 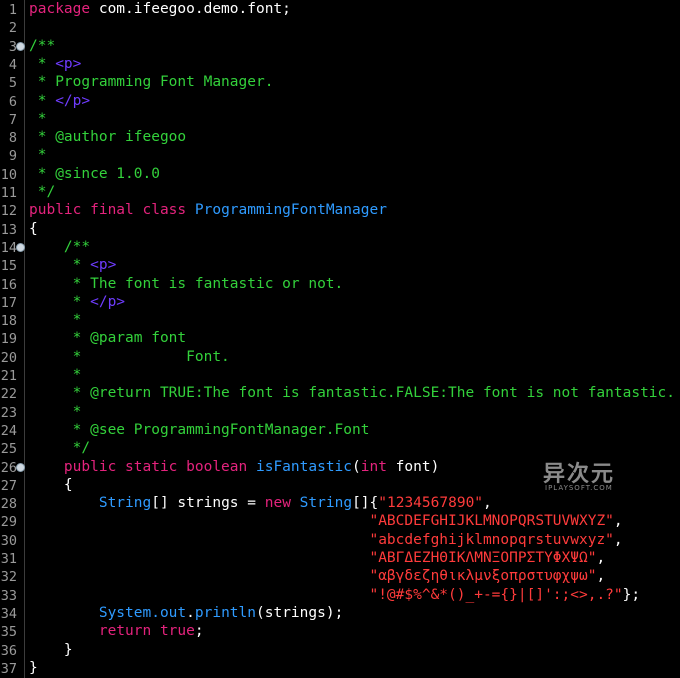 I want to click on code-text: package com.ifeegoo.demo.font;, so click(x=160, y=9).